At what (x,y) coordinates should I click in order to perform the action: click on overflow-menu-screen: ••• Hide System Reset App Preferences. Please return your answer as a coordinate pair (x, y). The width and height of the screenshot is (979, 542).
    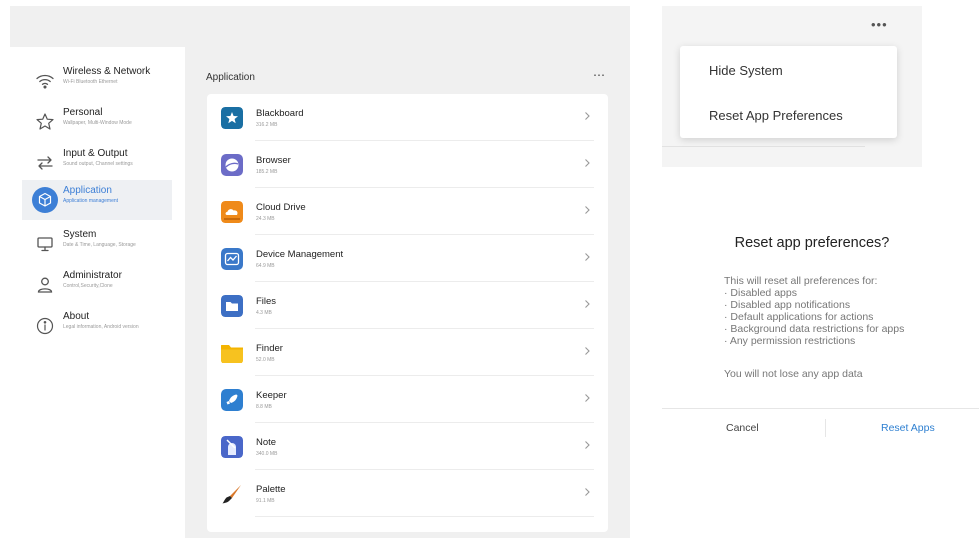
    Looking at the image, I should click on (792, 86).